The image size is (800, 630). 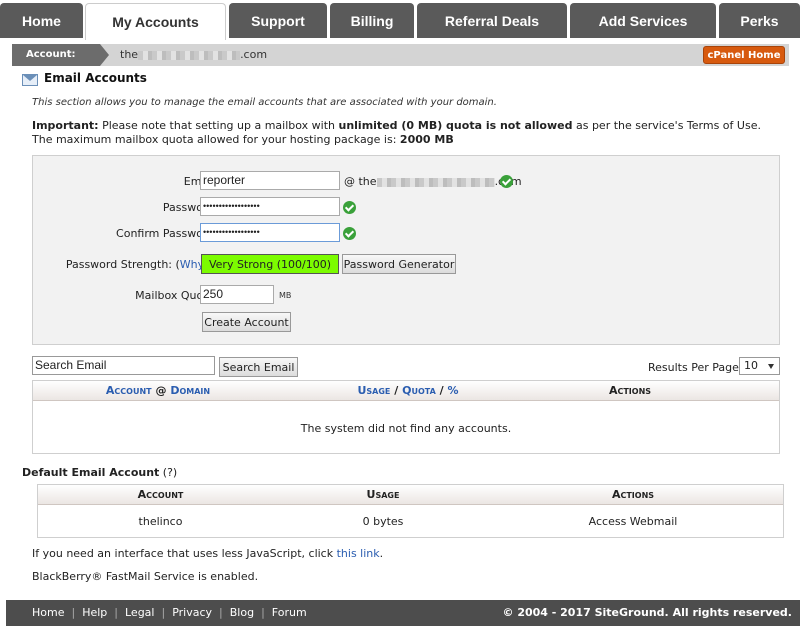 I want to click on default-account-name: thelinco, so click(x=160, y=521).